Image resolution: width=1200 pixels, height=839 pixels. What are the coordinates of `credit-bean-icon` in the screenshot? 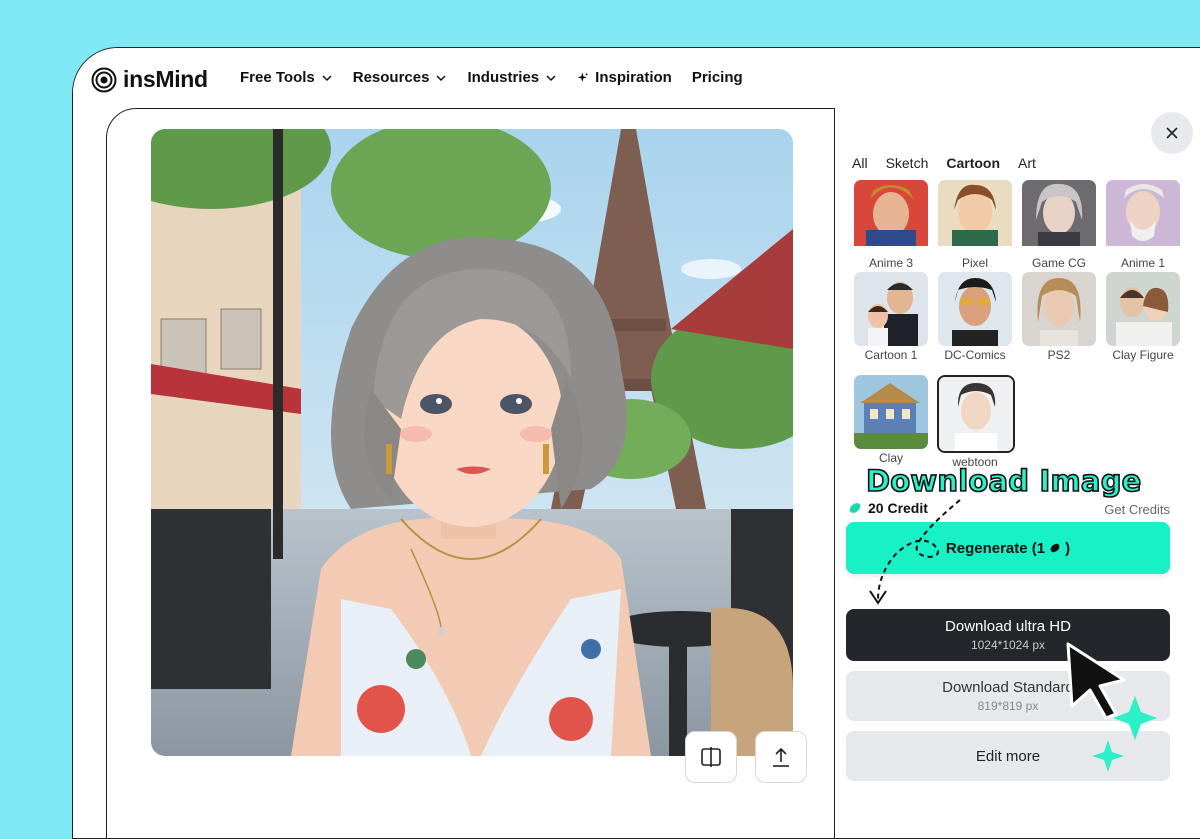 It's located at (1055, 548).